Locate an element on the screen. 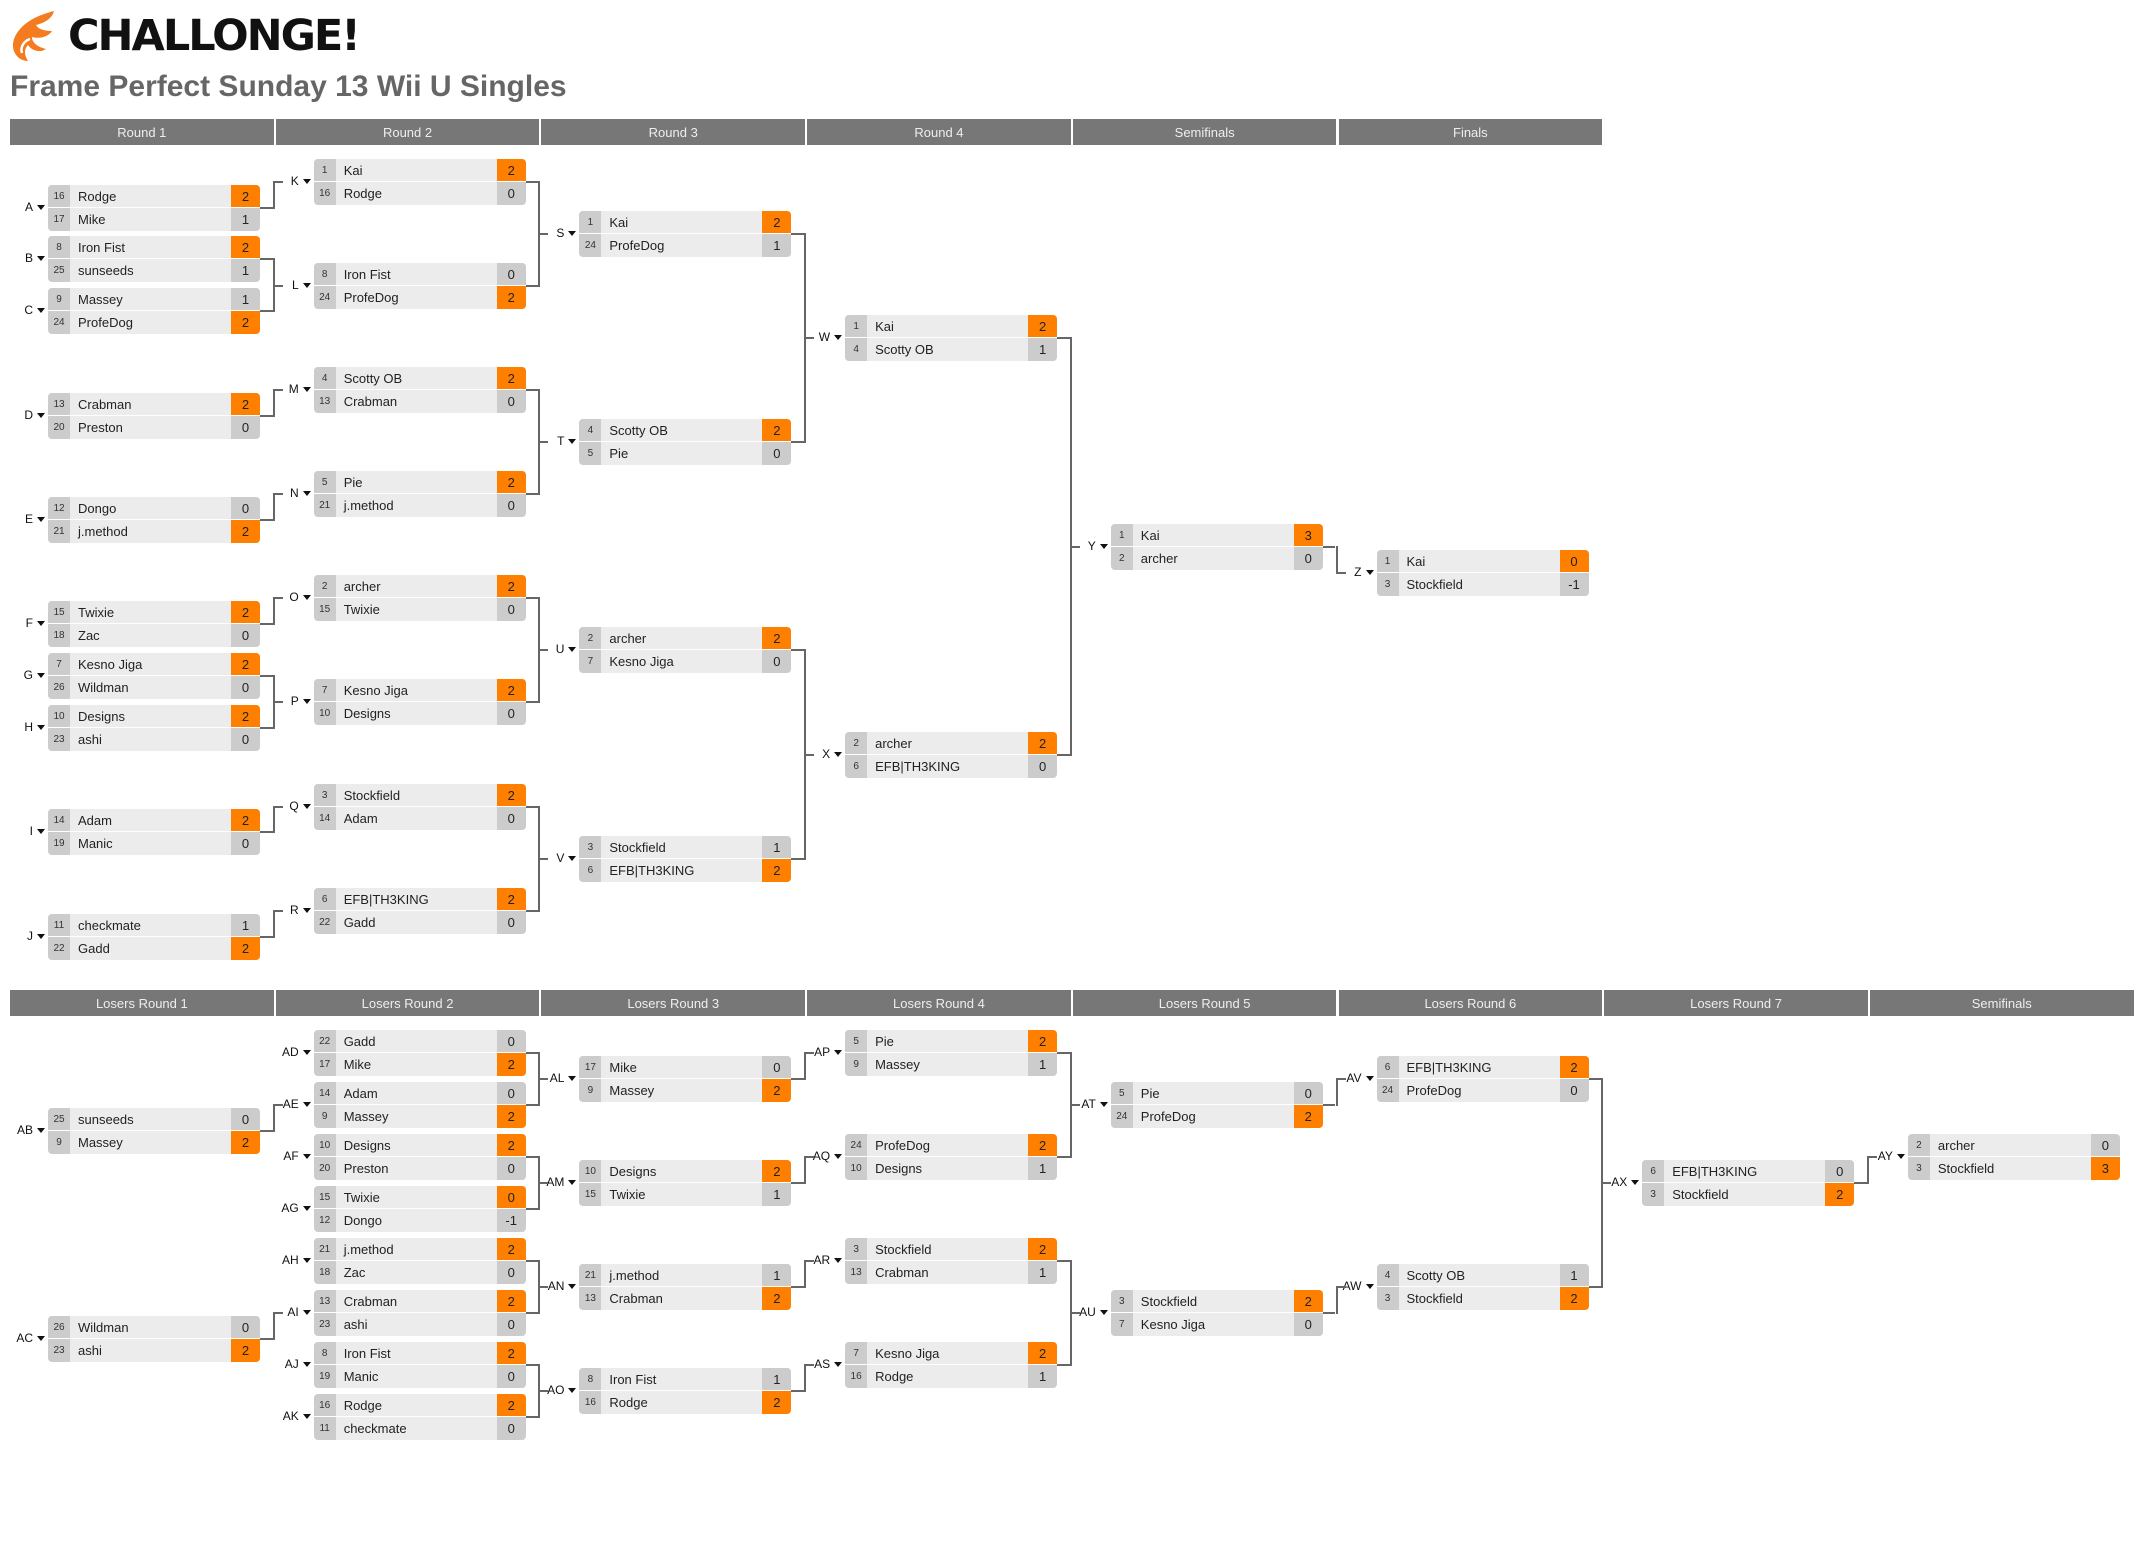 The image size is (2136, 1545). match-card: 21 j.method 1 13 Crabman 2 is located at coordinates (685, 1287).